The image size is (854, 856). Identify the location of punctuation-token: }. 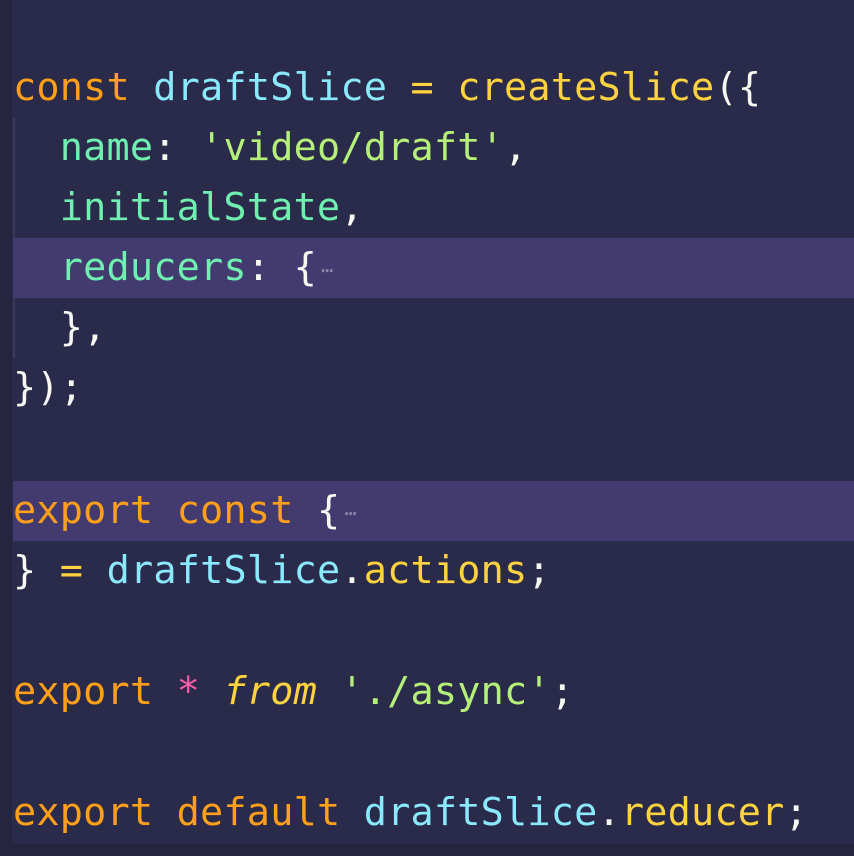
(25, 570).